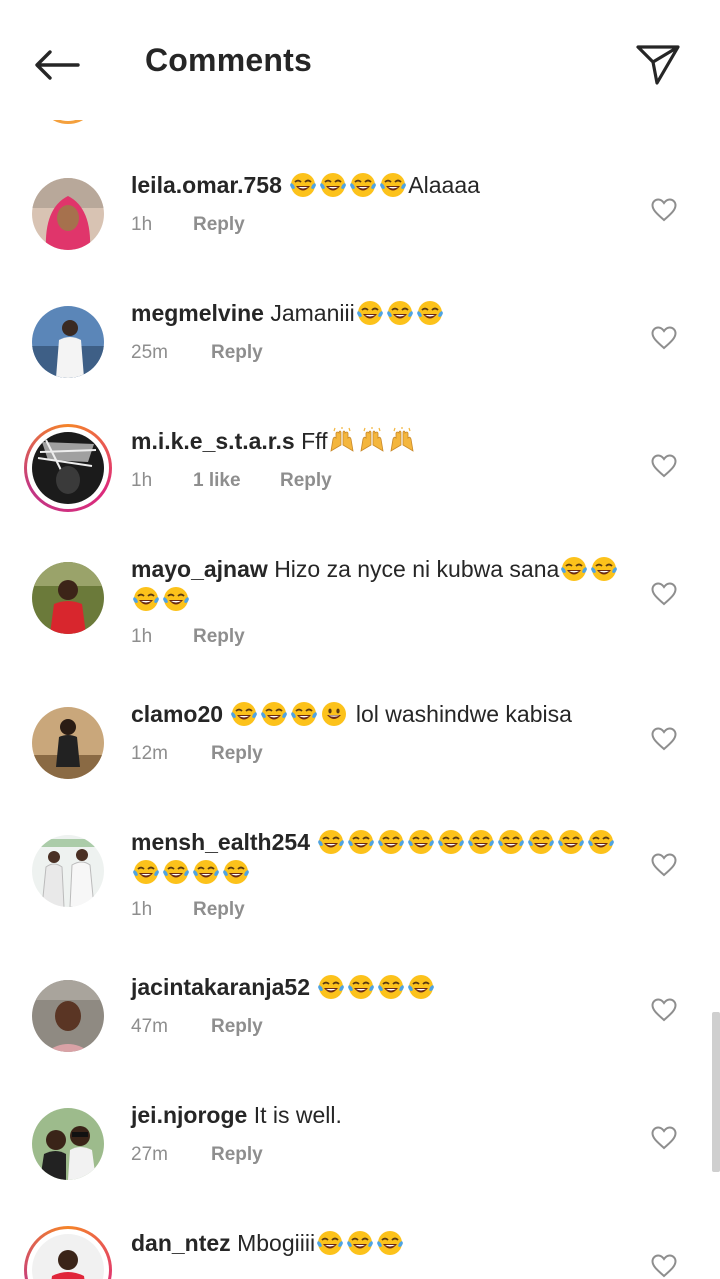 The width and height of the screenshot is (720, 1279). What do you see at coordinates (177, 714) in the screenshot?
I see `comment-username: clamo20` at bounding box center [177, 714].